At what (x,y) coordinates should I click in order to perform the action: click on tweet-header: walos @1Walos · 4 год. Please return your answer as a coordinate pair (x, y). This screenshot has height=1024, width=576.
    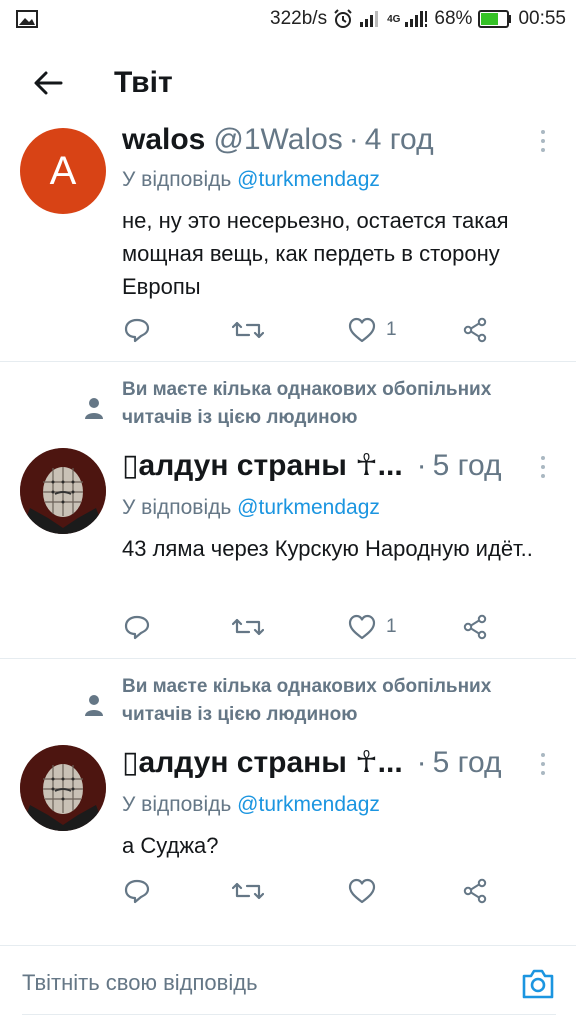
    Looking at the image, I should click on (339, 140).